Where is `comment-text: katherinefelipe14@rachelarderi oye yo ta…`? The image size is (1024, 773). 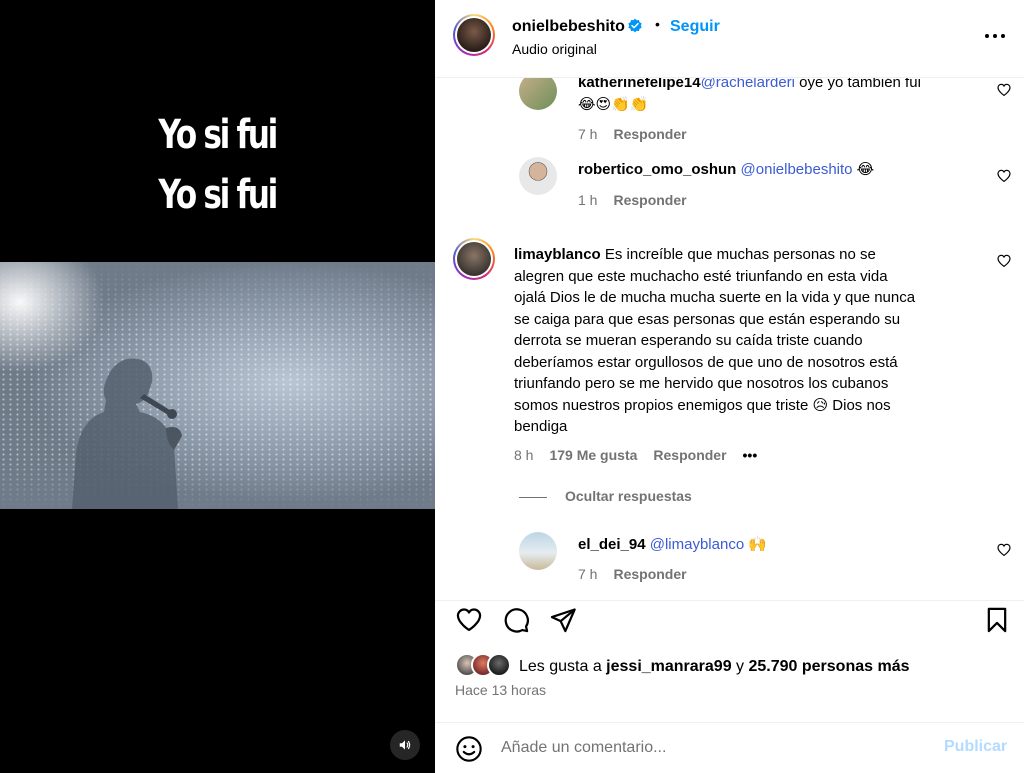
comment-text: katherinefelipe14@rachelarderi oye yo ta… is located at coordinates (775, 93).